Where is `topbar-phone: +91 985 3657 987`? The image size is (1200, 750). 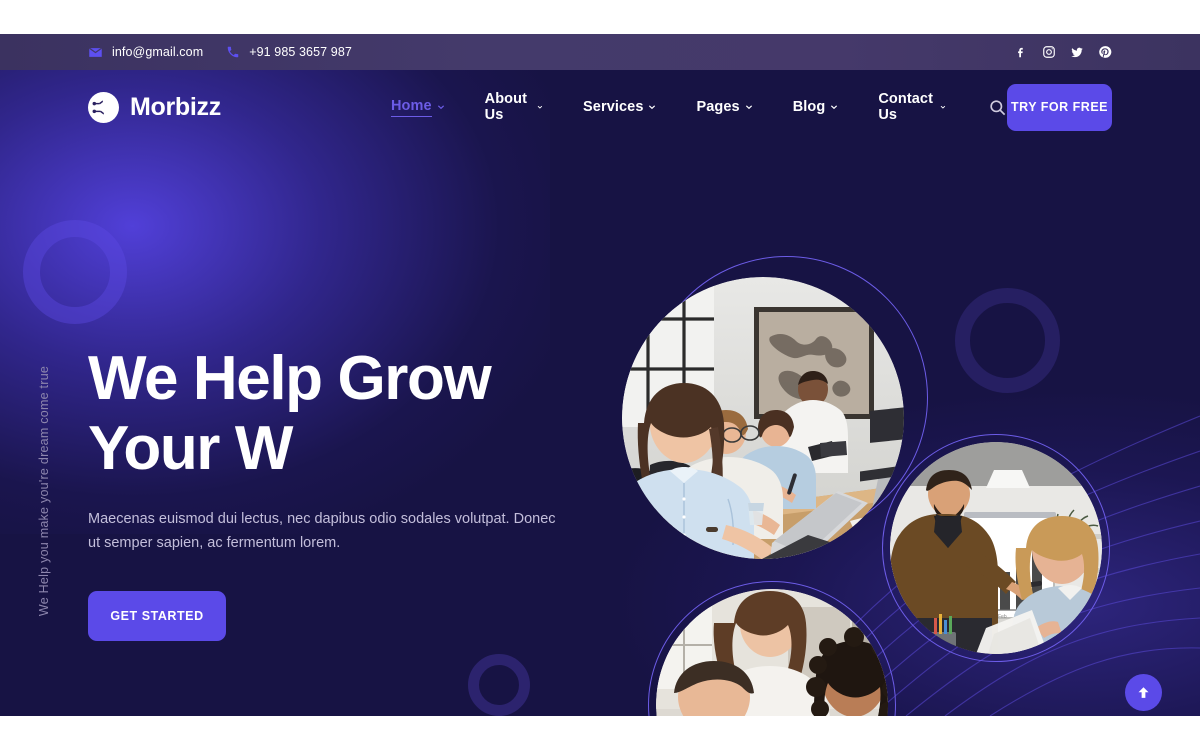 topbar-phone: +91 985 3657 987 is located at coordinates (288, 52).